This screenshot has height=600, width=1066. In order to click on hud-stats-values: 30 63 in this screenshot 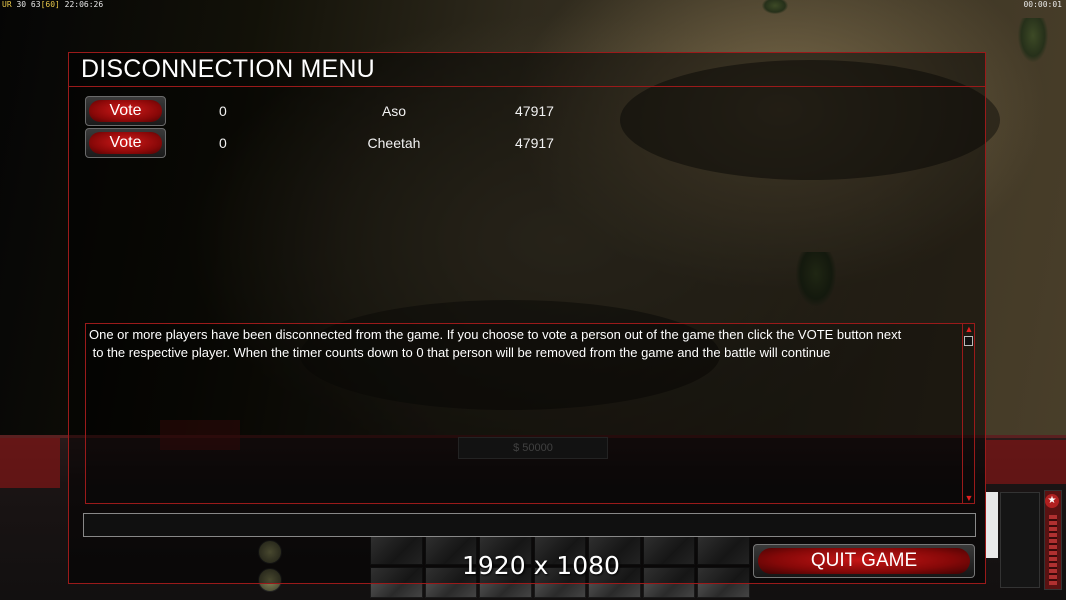, I will do `click(28, 4)`.